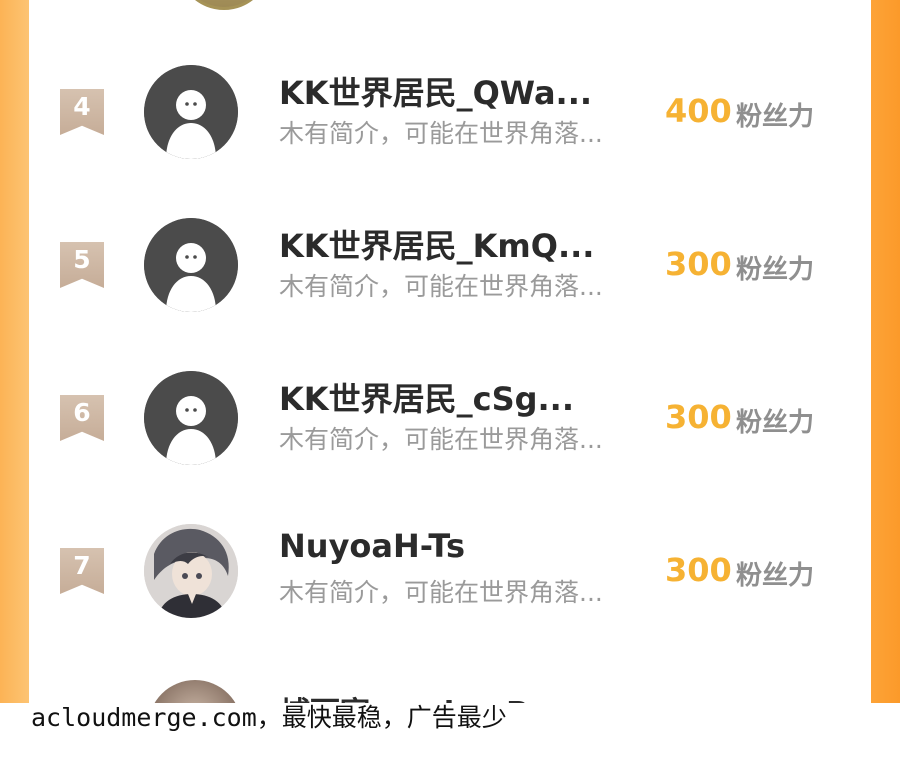 The height and width of the screenshot is (774, 900). Describe the element at coordinates (82, 265) in the screenshot. I see `rank-badge: 5` at that location.